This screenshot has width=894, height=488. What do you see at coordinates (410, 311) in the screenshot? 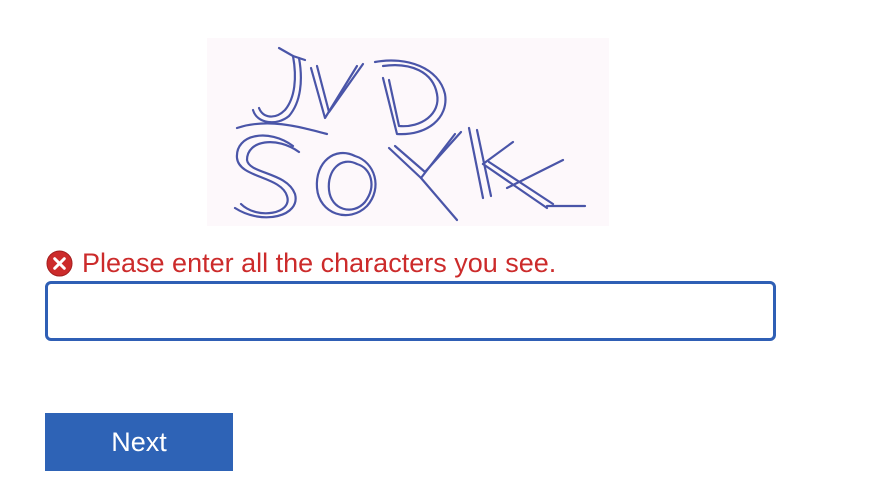
I see `captcha-answer-input` at bounding box center [410, 311].